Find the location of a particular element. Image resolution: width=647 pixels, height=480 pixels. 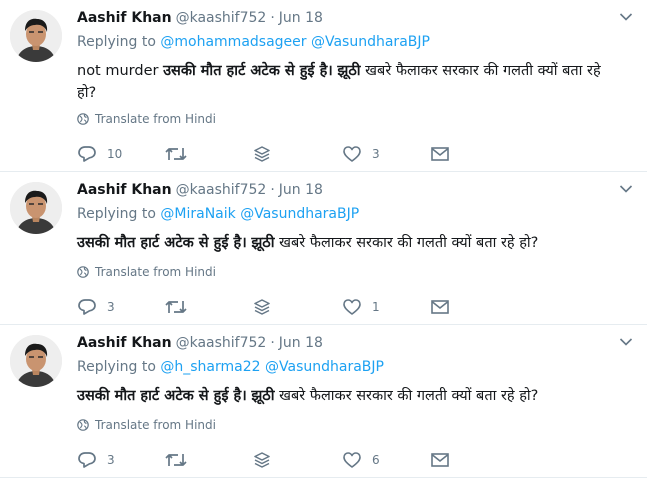

action-bar: 10 3 is located at coordinates (317, 154).